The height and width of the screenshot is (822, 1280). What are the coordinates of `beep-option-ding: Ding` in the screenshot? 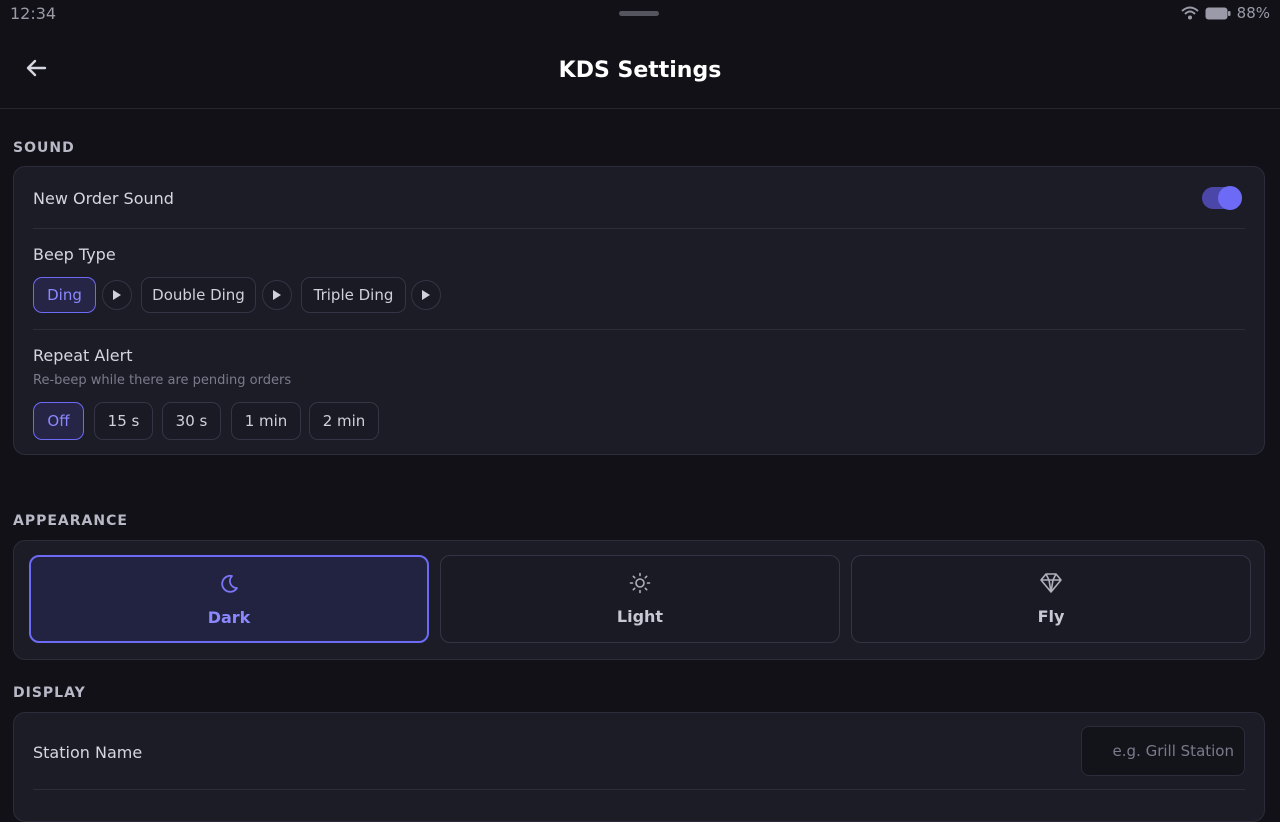 It's located at (64, 295).